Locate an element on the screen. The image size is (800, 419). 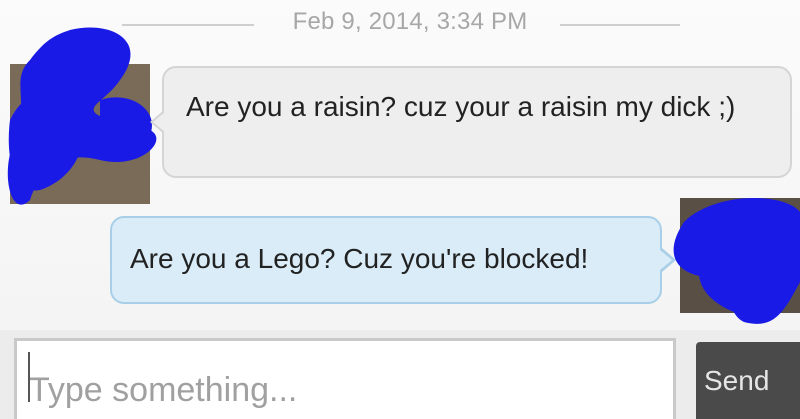
incoming-bubble-tail is located at coordinates (159, 122).